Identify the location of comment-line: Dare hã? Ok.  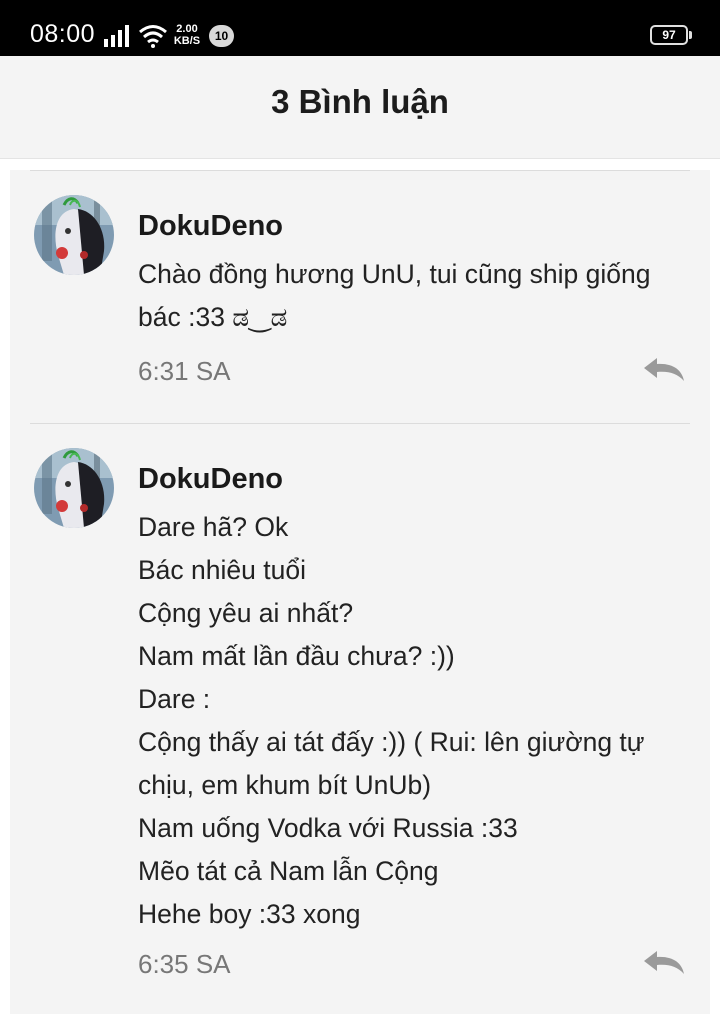
(213, 527).